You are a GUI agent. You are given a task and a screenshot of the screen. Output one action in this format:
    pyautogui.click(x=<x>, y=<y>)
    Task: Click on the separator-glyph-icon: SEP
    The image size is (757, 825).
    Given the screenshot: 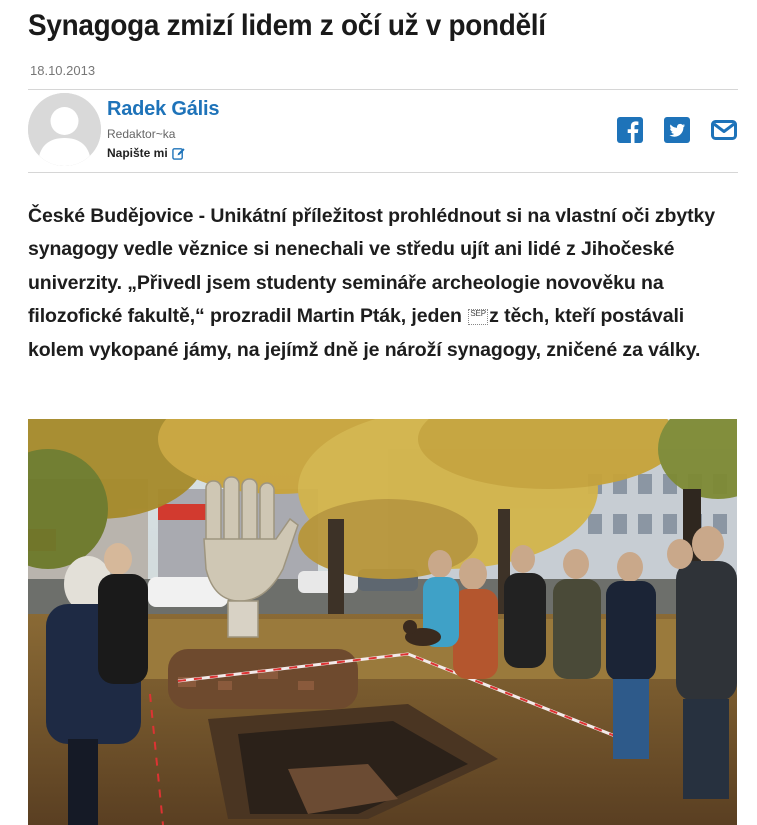 What is the action you would take?
    pyautogui.click(x=478, y=317)
    